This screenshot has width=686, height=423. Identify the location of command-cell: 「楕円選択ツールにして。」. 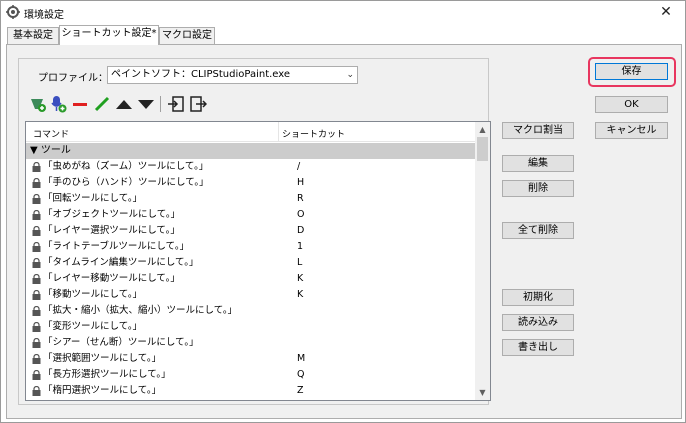
(102, 390).